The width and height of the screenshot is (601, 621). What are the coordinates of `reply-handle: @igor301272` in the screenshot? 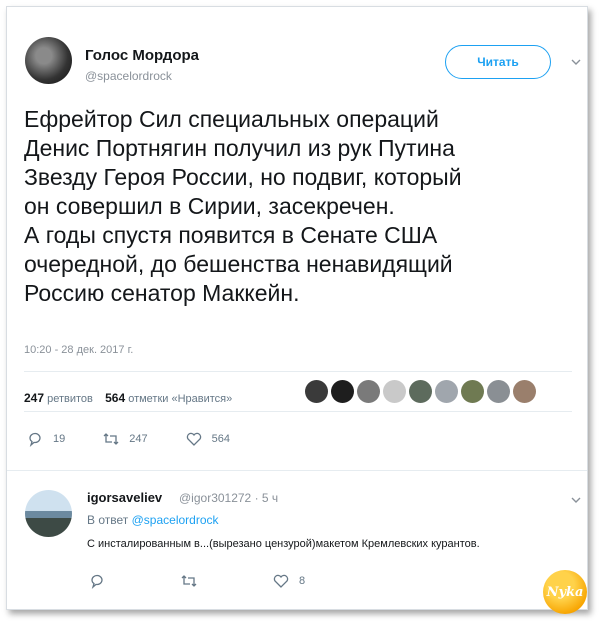 It's located at (215, 498).